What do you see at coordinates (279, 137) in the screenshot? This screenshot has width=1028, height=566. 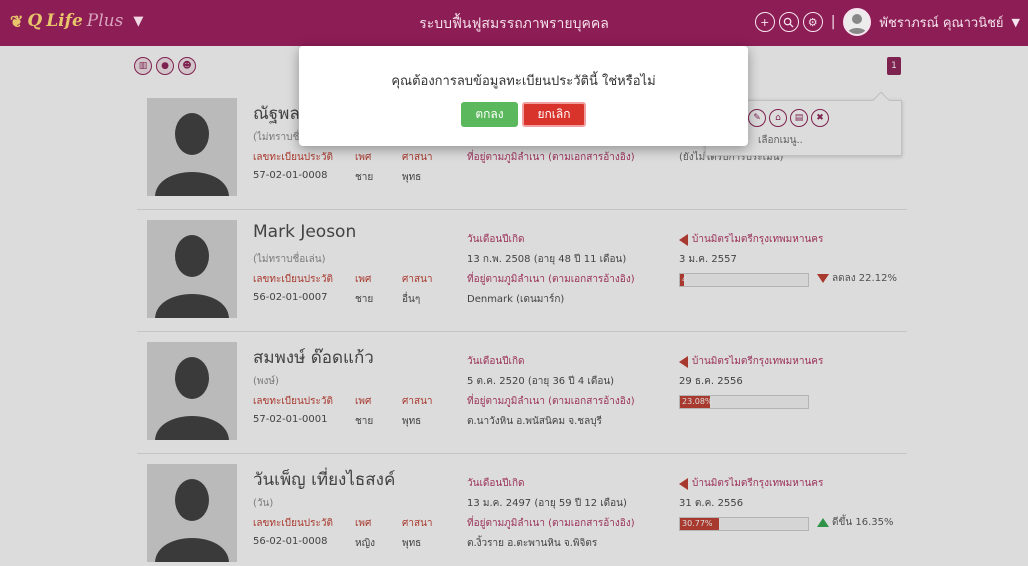 I see `person-nickname: (ไม่ทราบชื่อ` at bounding box center [279, 137].